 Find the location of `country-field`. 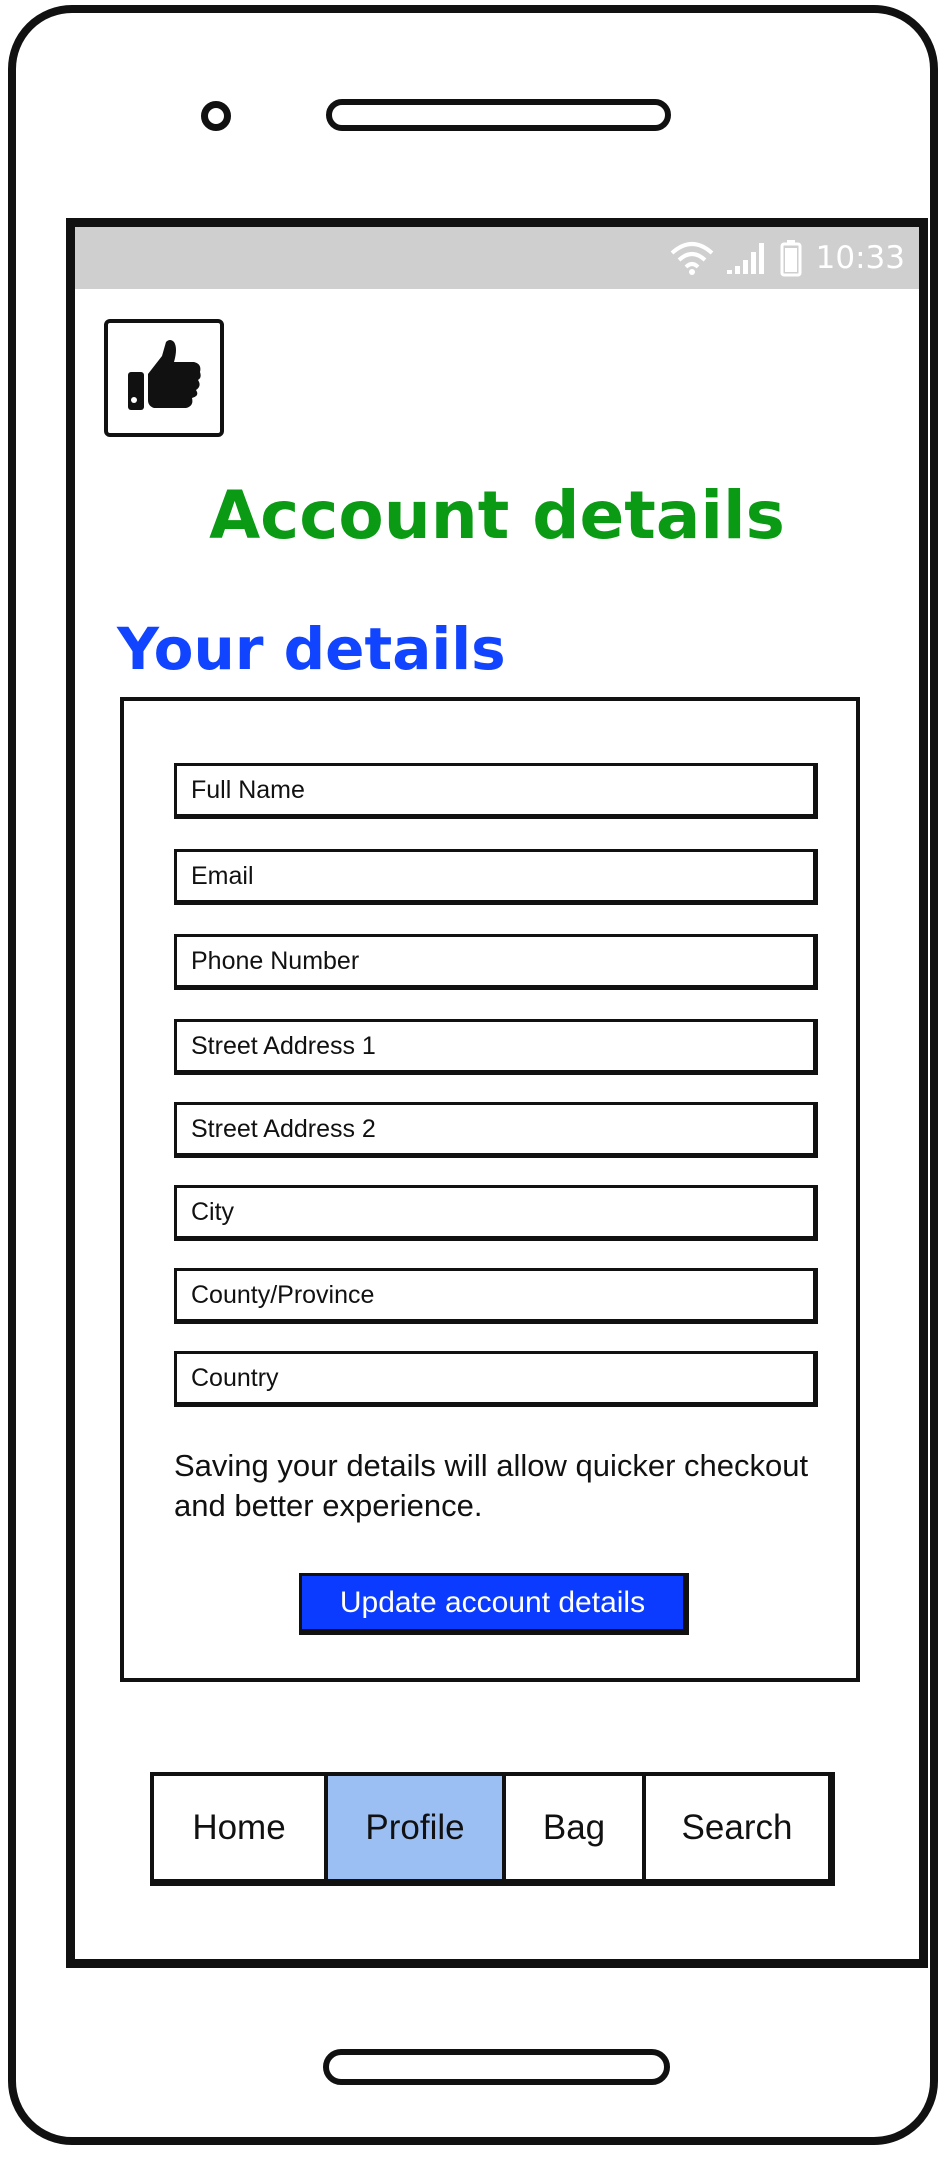

country-field is located at coordinates (496, 1379).